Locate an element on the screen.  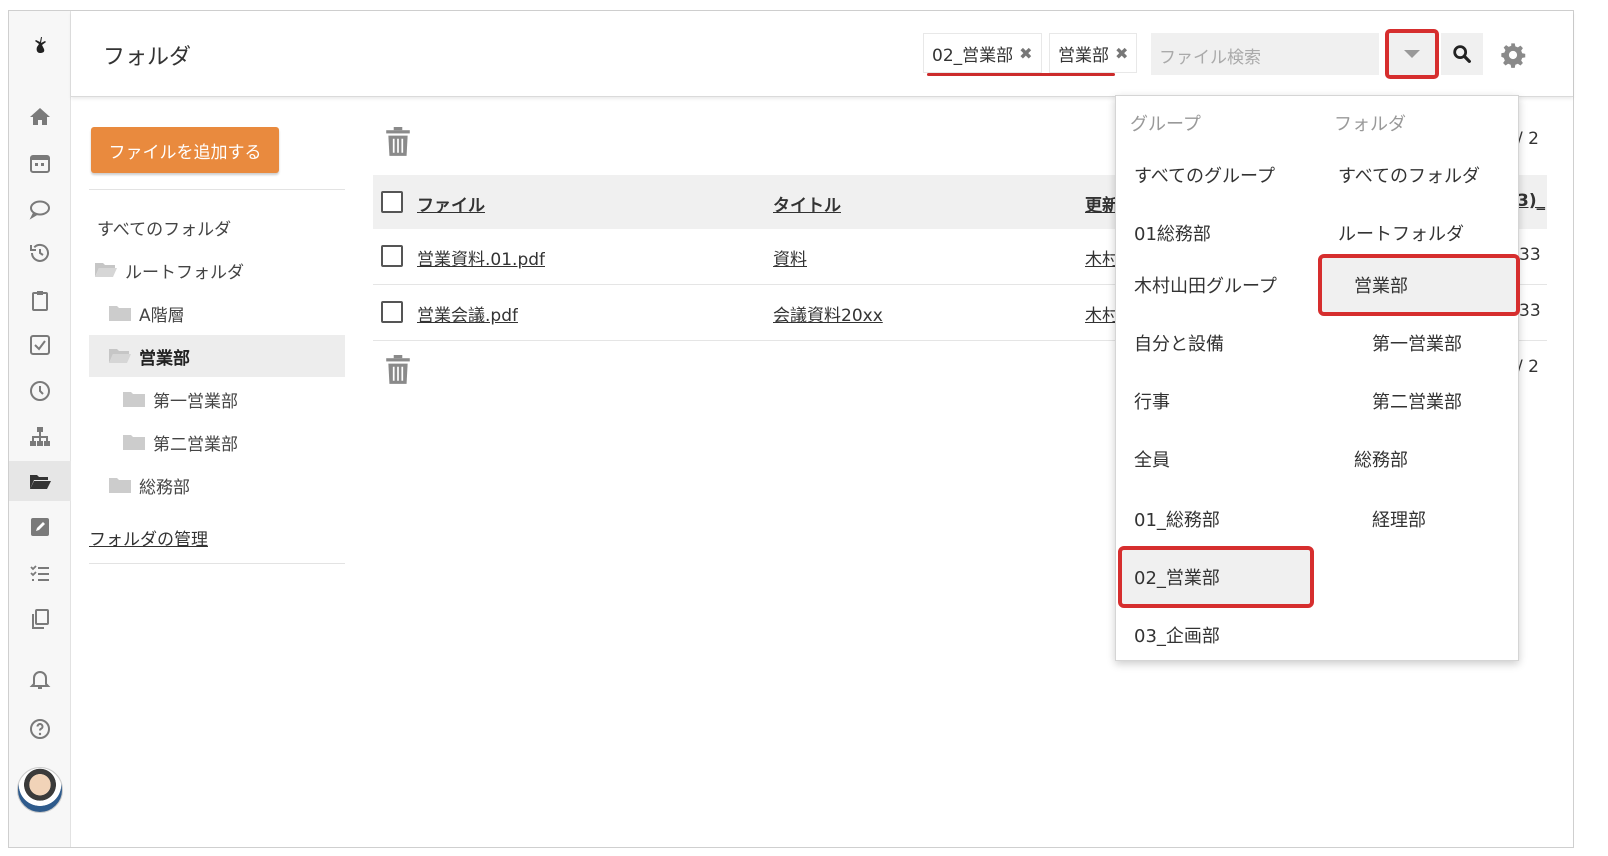
folder-option: すべてのフォルダ is located at coordinates (1409, 175).